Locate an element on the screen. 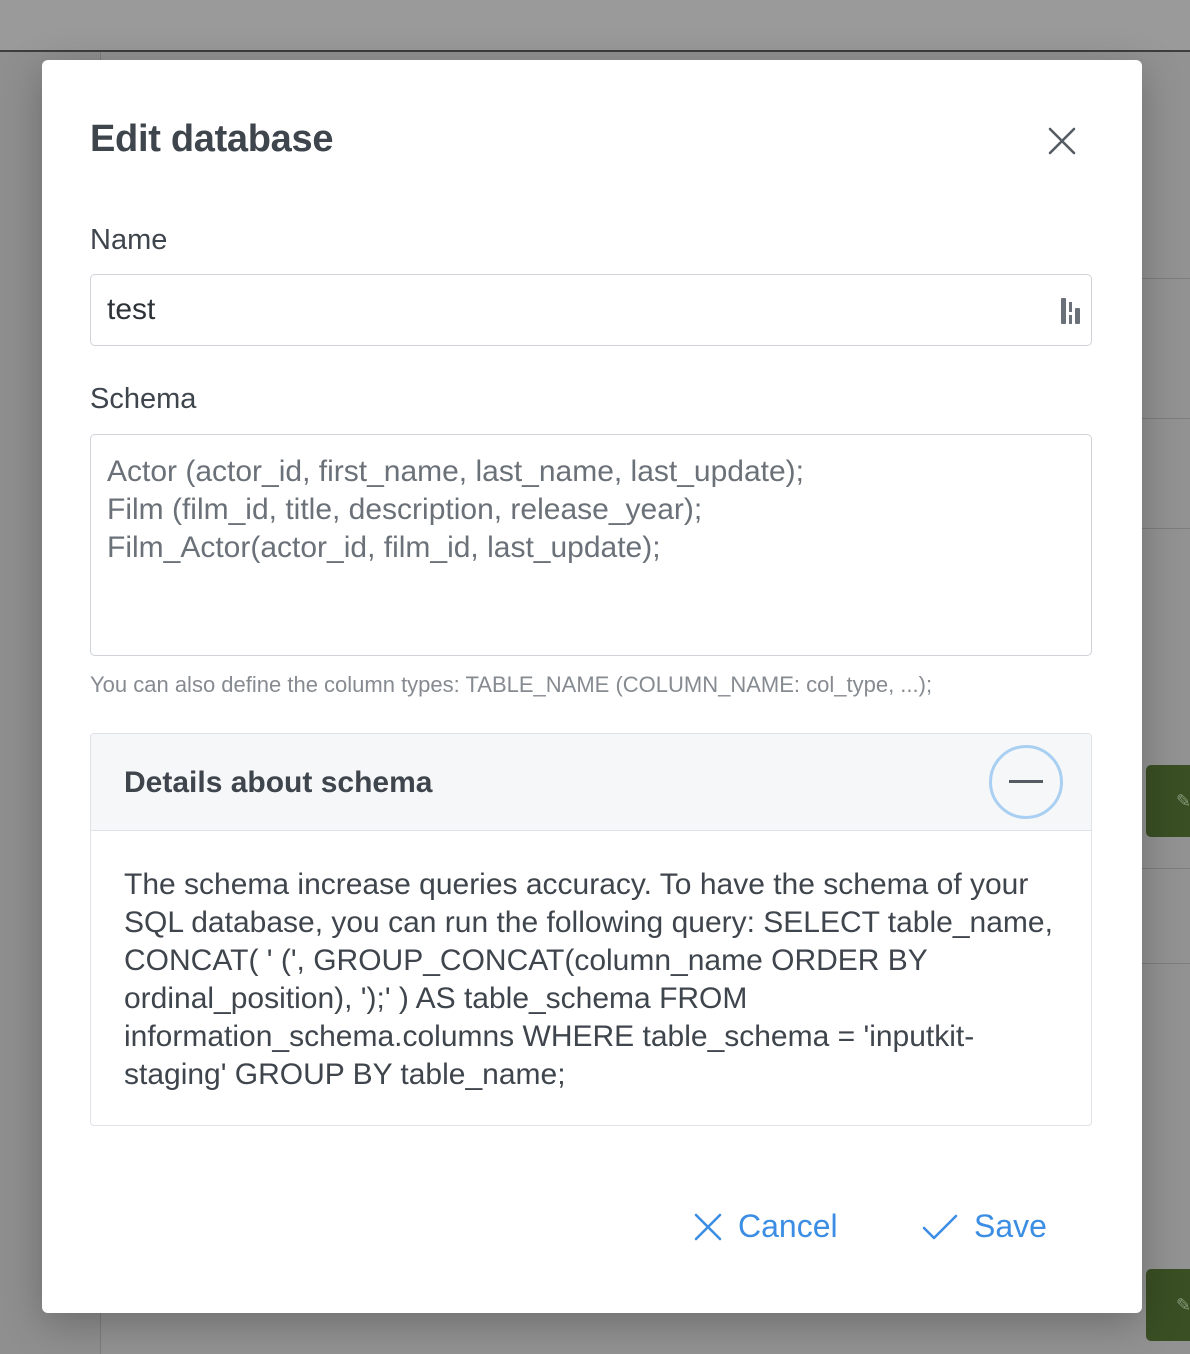 The height and width of the screenshot is (1354, 1190). details-title: Details about schema is located at coordinates (278, 782).